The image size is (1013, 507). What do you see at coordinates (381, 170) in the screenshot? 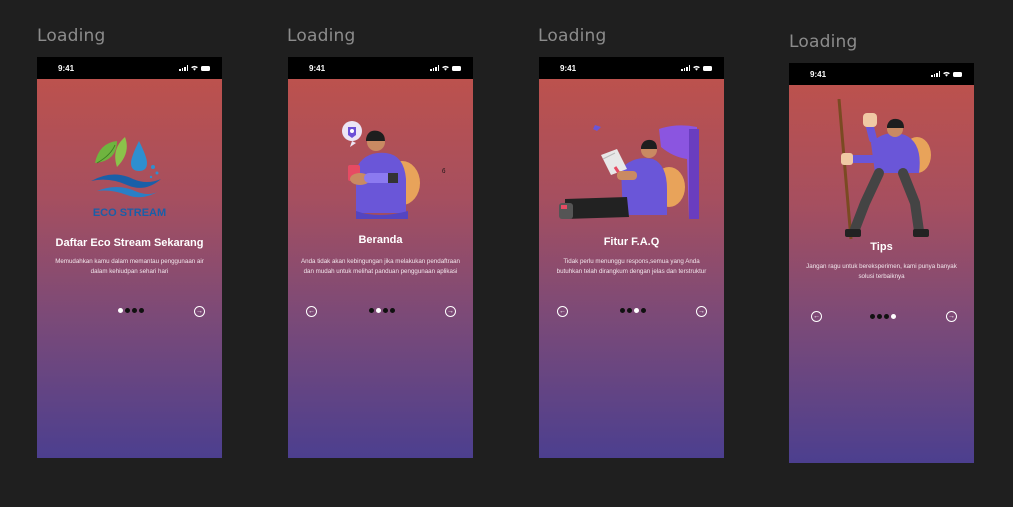
I see `person-with-phone-illustration` at bounding box center [381, 170].